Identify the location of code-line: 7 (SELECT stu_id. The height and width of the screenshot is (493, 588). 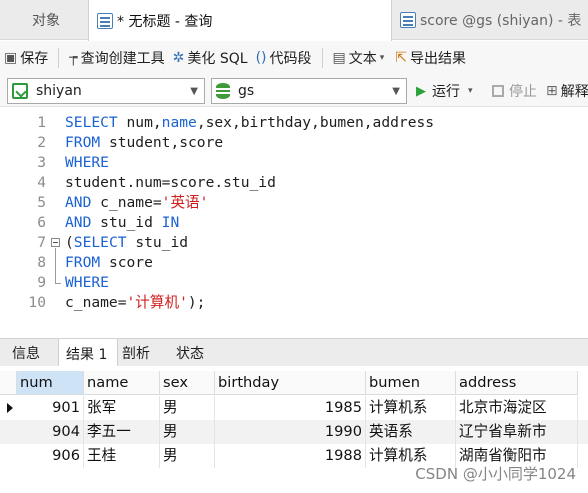
(294, 243).